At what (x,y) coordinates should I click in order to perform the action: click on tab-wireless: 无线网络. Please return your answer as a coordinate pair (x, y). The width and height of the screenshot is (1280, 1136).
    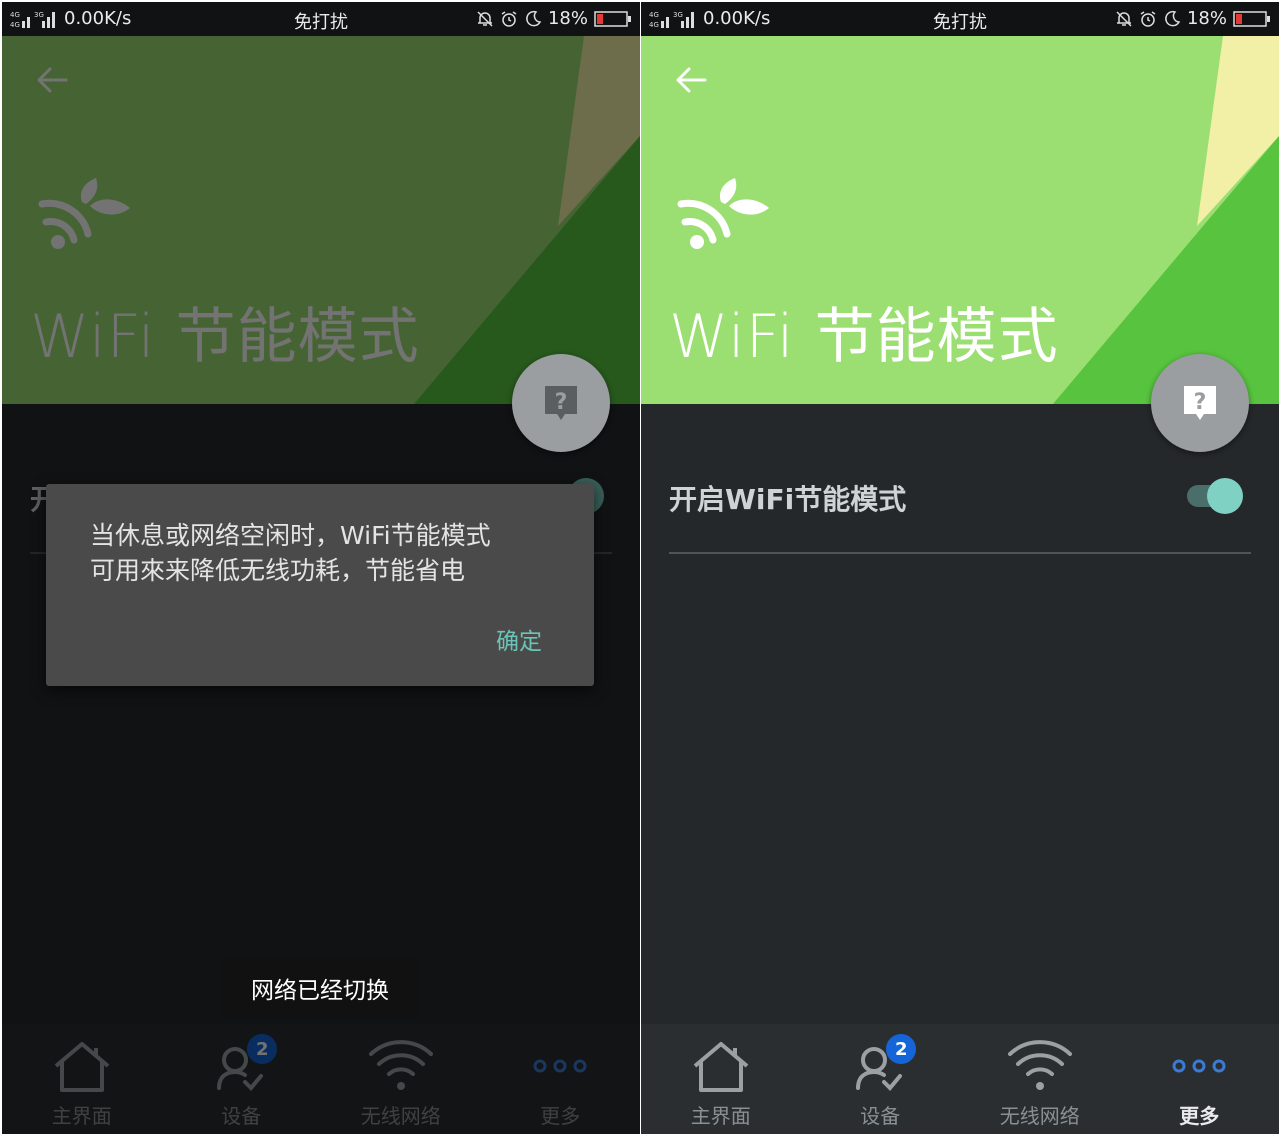
    Looking at the image, I should click on (1040, 1079).